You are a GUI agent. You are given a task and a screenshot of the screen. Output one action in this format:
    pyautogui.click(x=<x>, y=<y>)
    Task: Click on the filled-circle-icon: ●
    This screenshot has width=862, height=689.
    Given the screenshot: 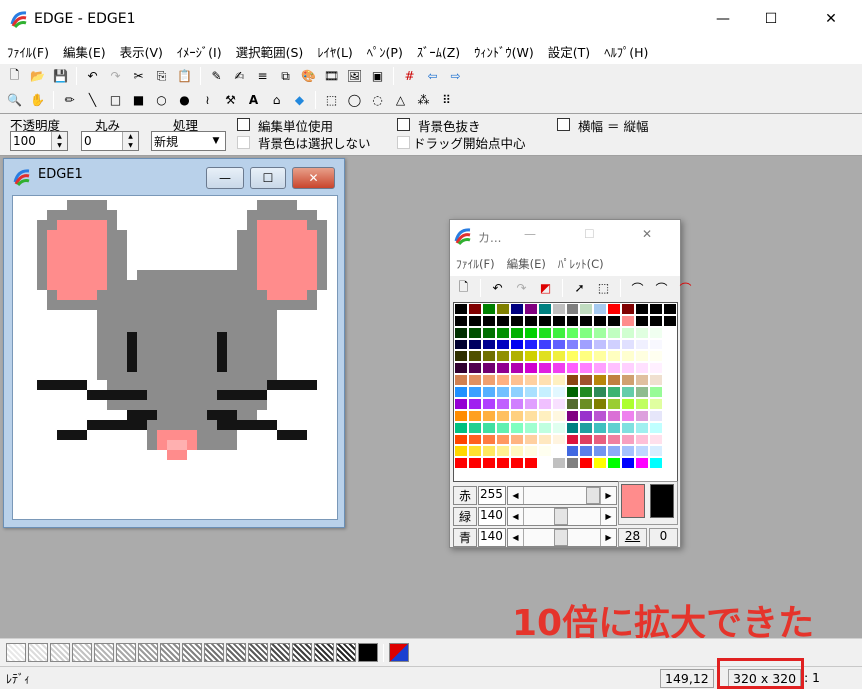 What is the action you would take?
    pyautogui.click(x=184, y=100)
    